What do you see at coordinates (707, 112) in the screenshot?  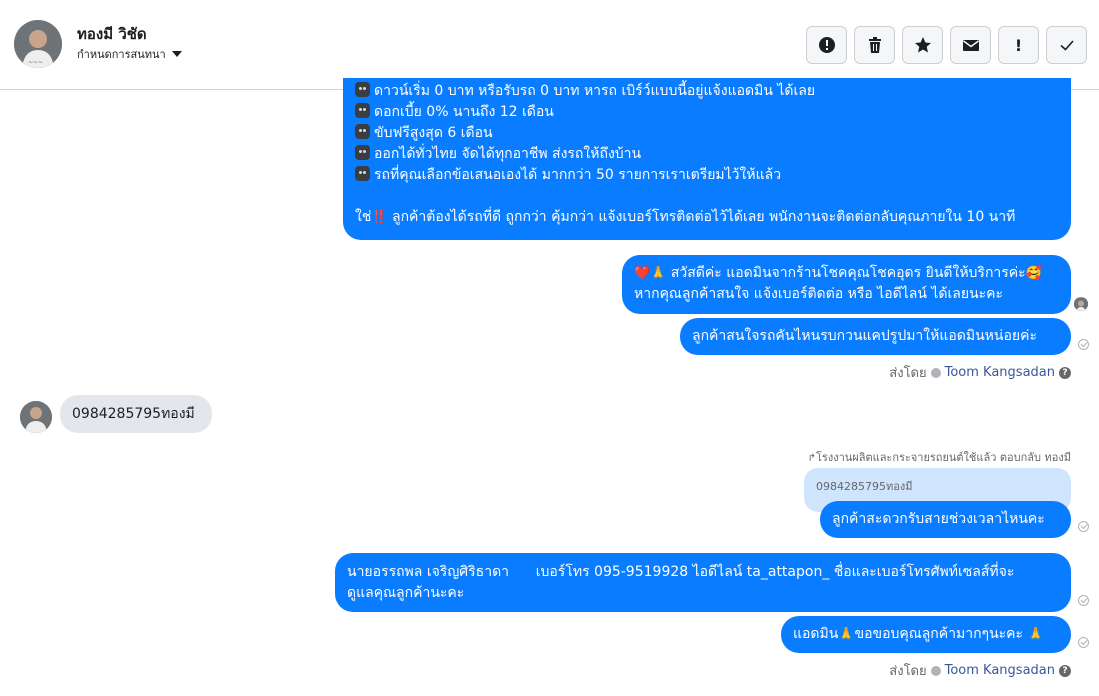 I see `promo-line: ดอกเบี้ย 0% นานถึง 12 เดือน` at bounding box center [707, 112].